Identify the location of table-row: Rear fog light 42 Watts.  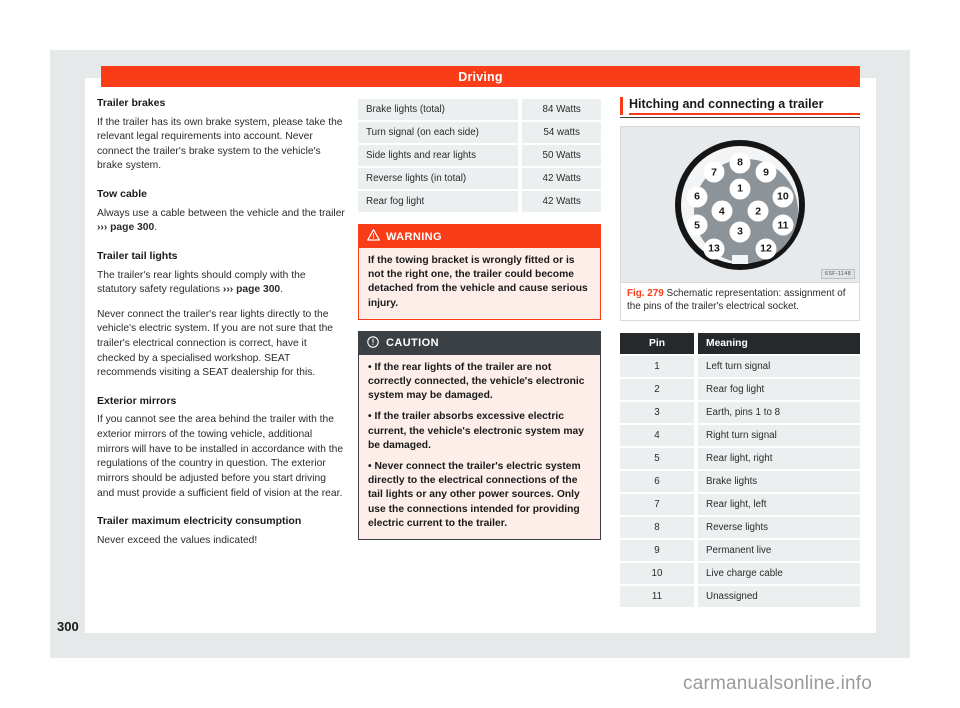
(479, 201).